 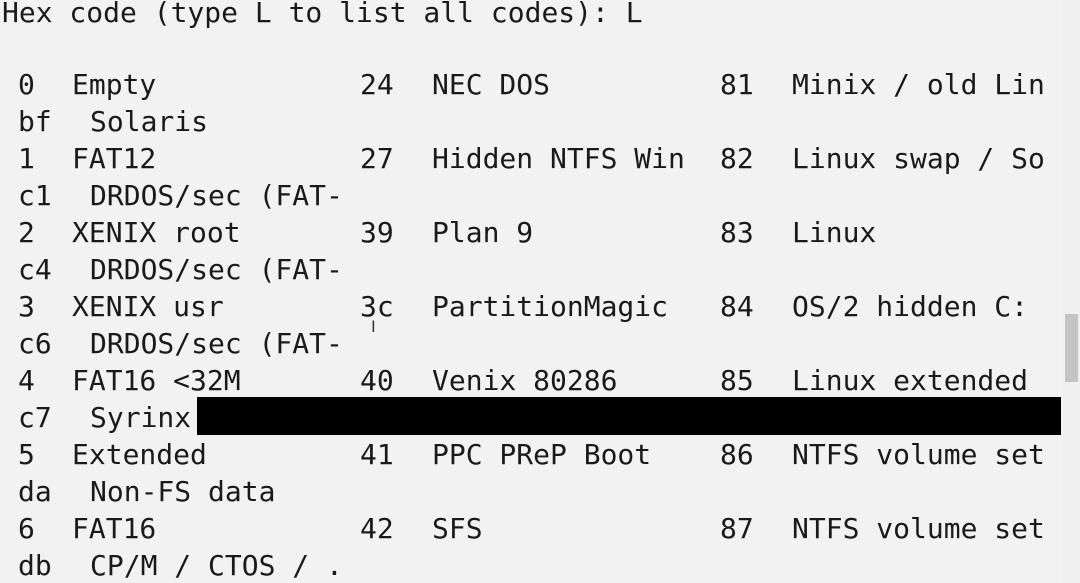 I want to click on prompt-line: Hex code (type L to list all codes): L, so click(x=321, y=15).